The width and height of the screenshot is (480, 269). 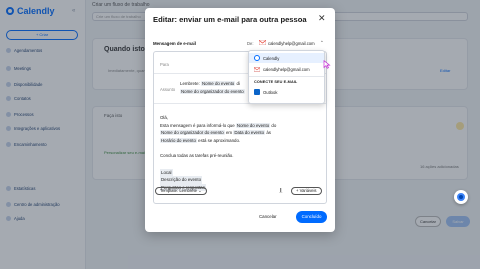 I want to click on dropdown-item-label: calendlyhelp@gmail.com, so click(x=286, y=69).